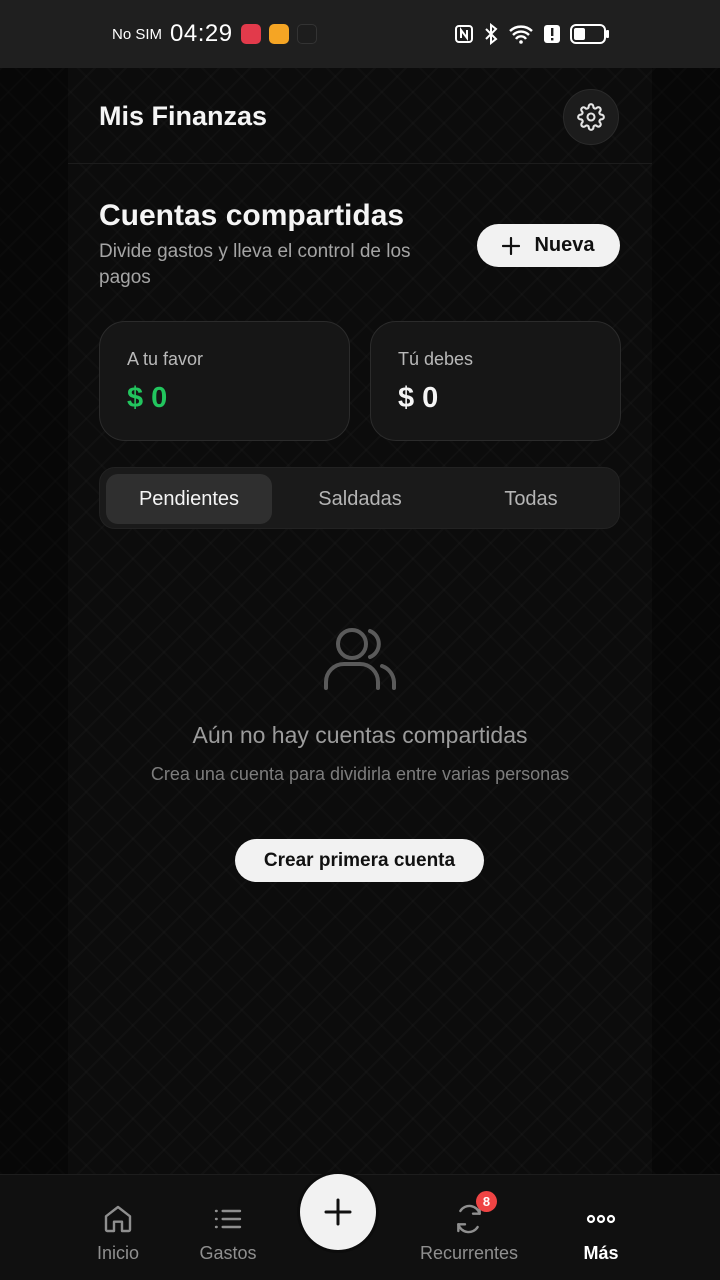 The height and width of the screenshot is (1280, 720). I want to click on bluetooth-icon, so click(491, 34).